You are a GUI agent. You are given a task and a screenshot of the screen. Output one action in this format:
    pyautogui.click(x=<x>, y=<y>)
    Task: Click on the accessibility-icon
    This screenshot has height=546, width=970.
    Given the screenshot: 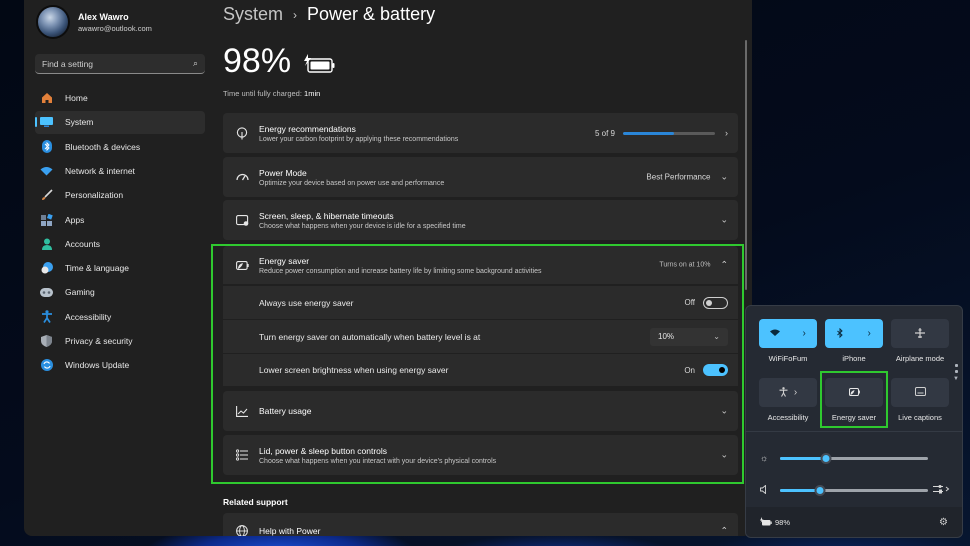 What is the action you would take?
    pyautogui.click(x=783, y=392)
    